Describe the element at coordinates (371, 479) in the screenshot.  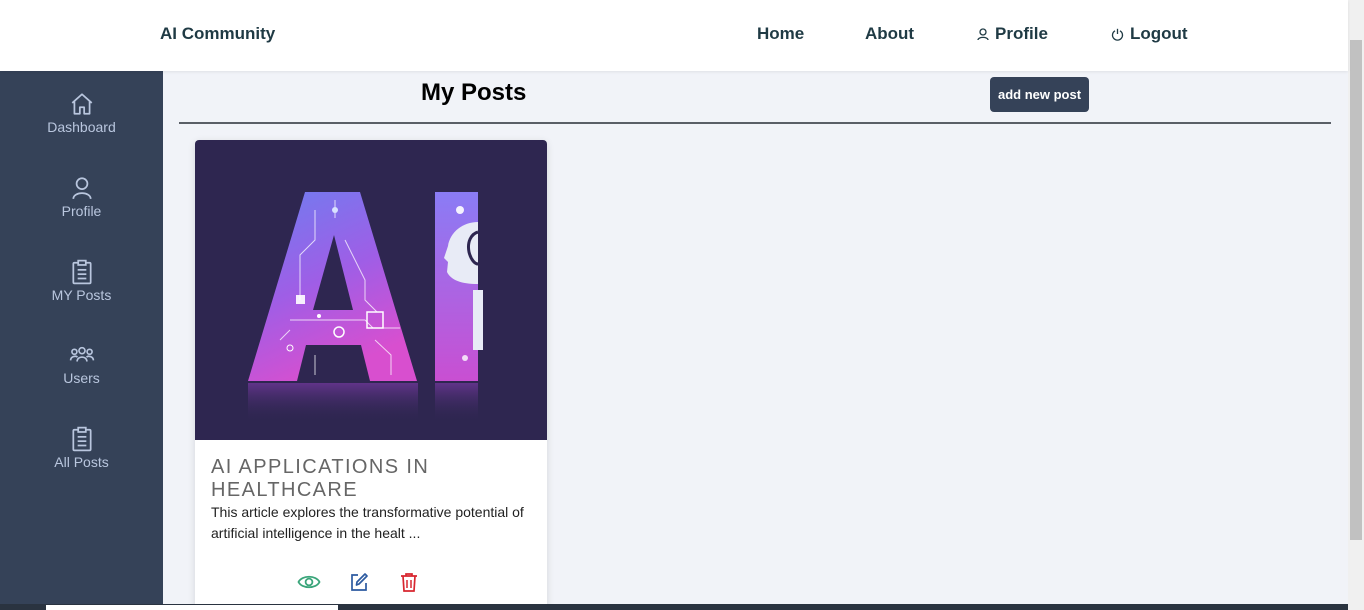
I see `post-title: AI APPLICATIONS IN HEALTHCARE` at that location.